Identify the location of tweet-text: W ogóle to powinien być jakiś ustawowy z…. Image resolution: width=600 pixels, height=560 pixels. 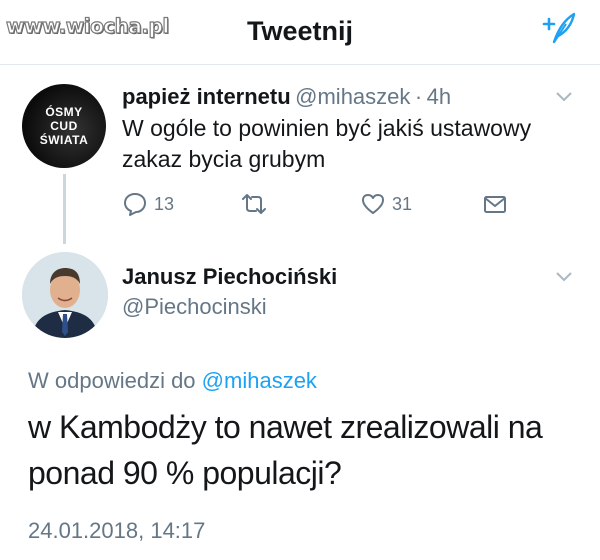
(327, 143).